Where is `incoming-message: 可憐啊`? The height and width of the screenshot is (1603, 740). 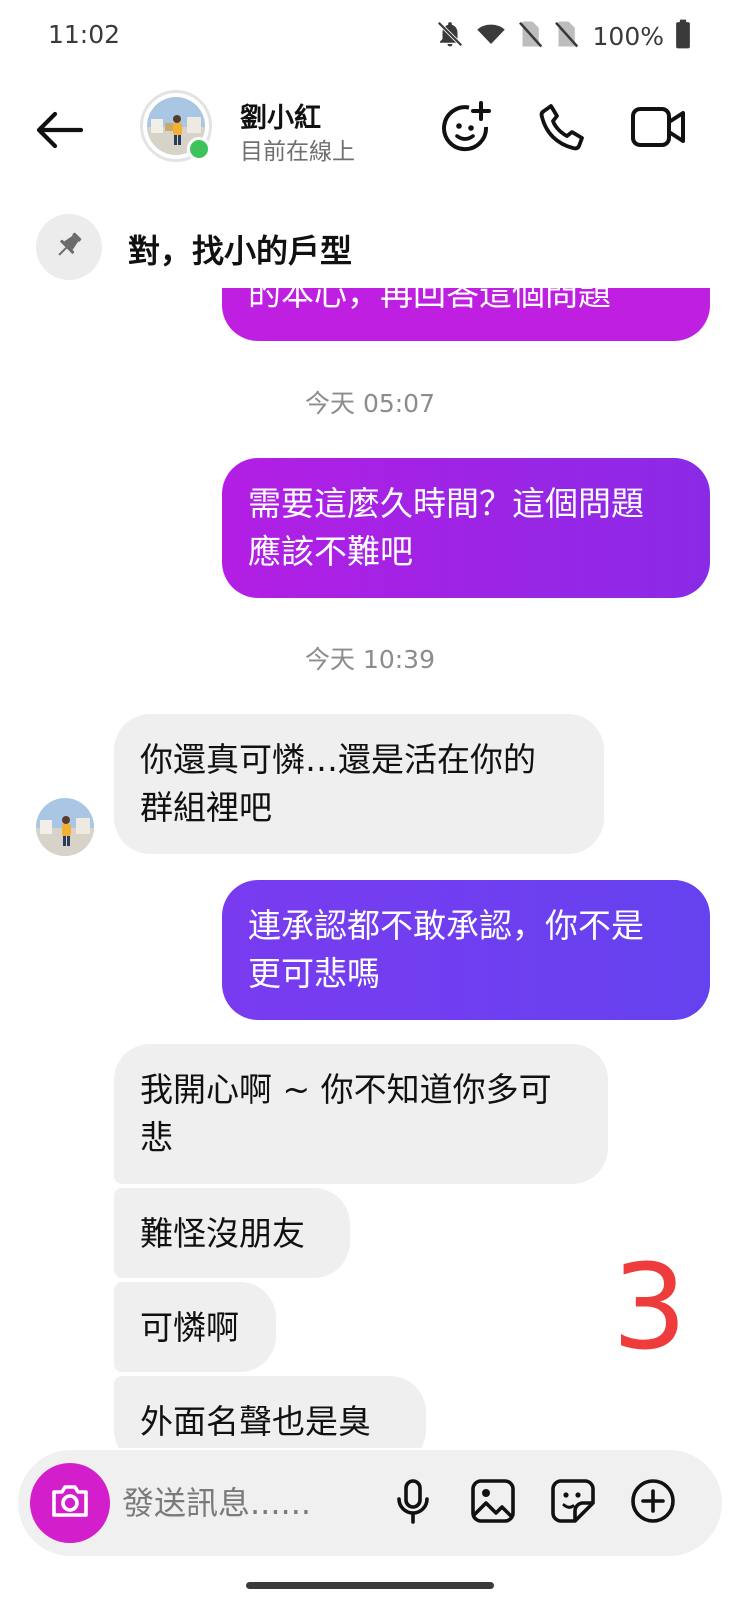 incoming-message: 可憐啊 is located at coordinates (195, 1327).